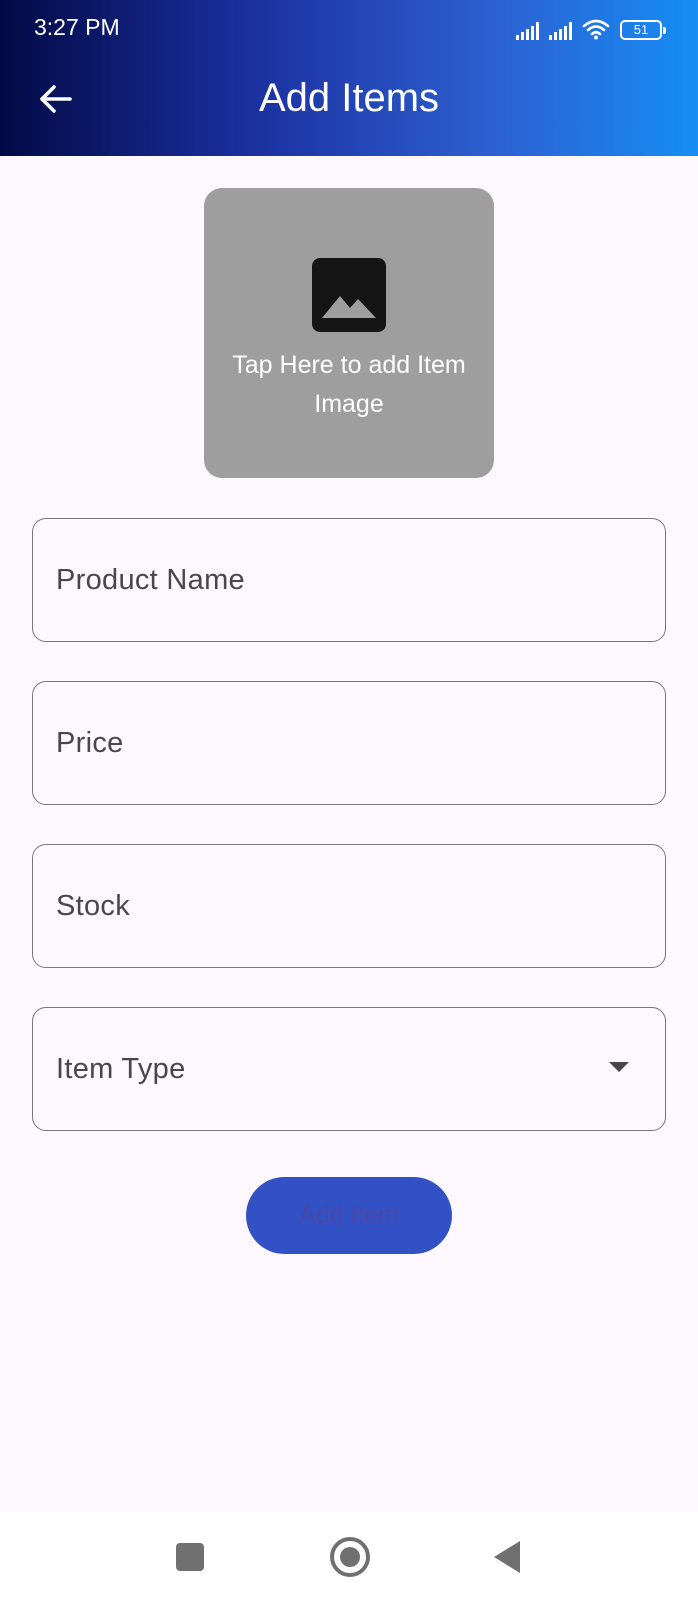 The width and height of the screenshot is (698, 1600). Describe the element at coordinates (349, 580) in the screenshot. I see `product-name-field: Product Name` at that location.